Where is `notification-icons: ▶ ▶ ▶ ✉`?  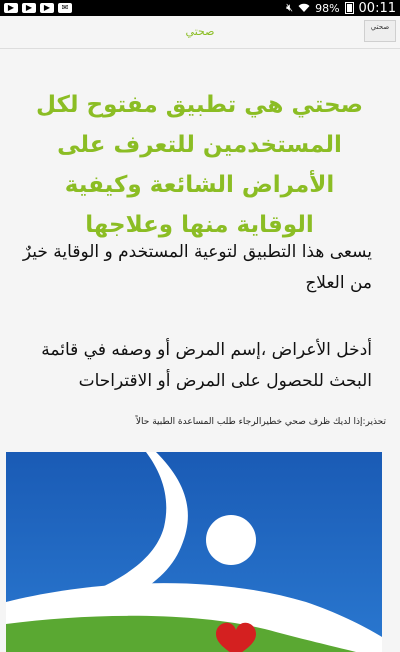
notification-icons: ▶ ▶ ▶ ✉ is located at coordinates (36, 8).